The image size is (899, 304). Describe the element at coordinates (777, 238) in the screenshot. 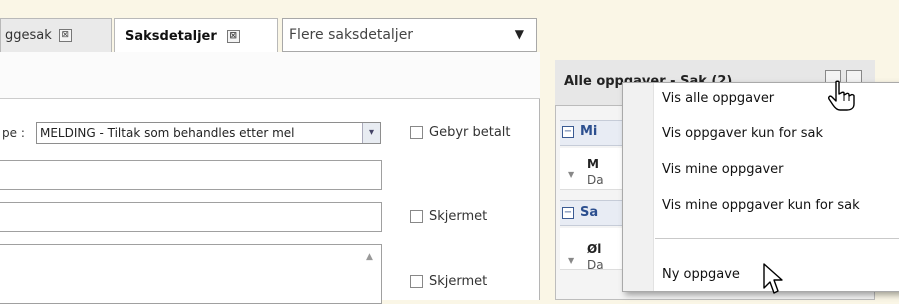

I see `menu-separator` at that location.